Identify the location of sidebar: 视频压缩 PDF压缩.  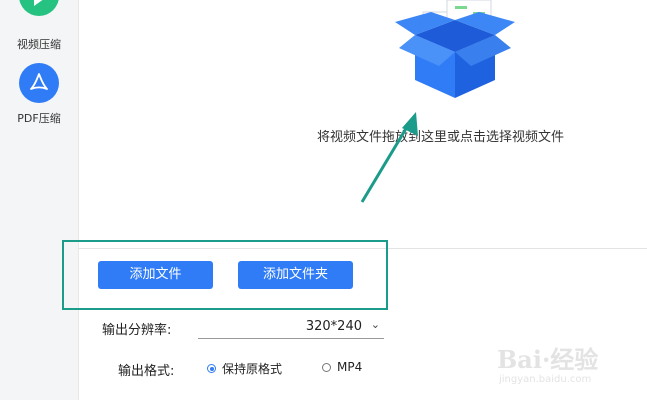
(39, 200).